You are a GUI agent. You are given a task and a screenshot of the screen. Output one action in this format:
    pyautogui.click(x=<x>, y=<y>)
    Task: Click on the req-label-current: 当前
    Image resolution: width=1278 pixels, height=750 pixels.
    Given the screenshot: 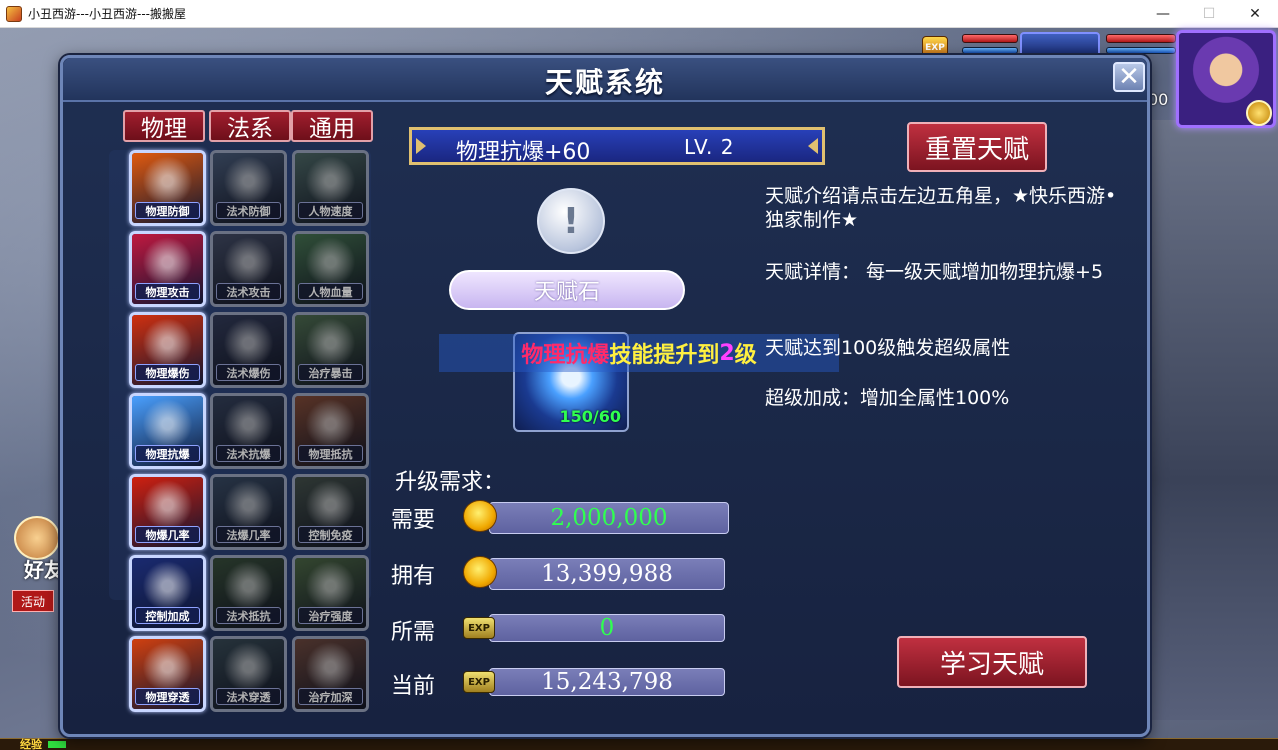 What is the action you would take?
    pyautogui.click(x=413, y=686)
    